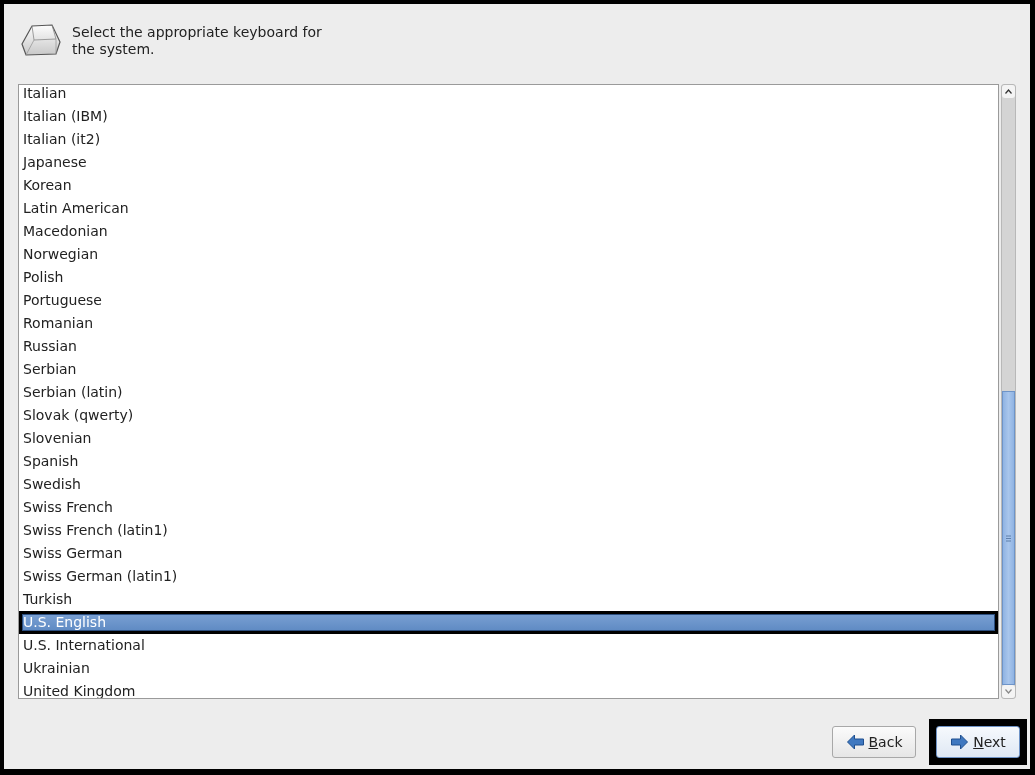 The height and width of the screenshot is (775, 1035). Describe the element at coordinates (508, 139) in the screenshot. I see `keyboard-item: Italian (it2)` at that location.